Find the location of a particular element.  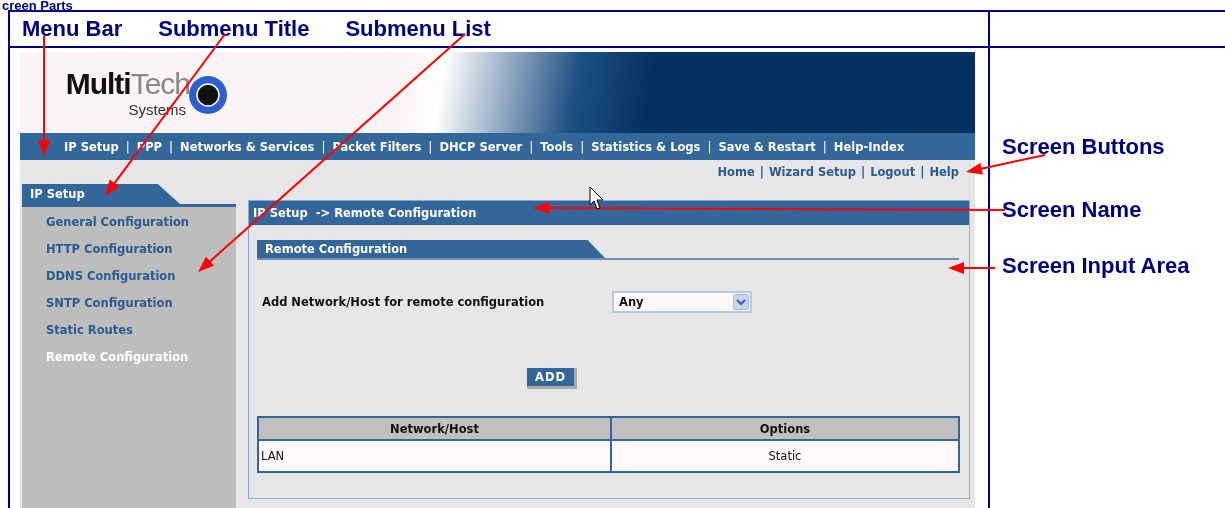

table-cell: LAN is located at coordinates (434, 456).